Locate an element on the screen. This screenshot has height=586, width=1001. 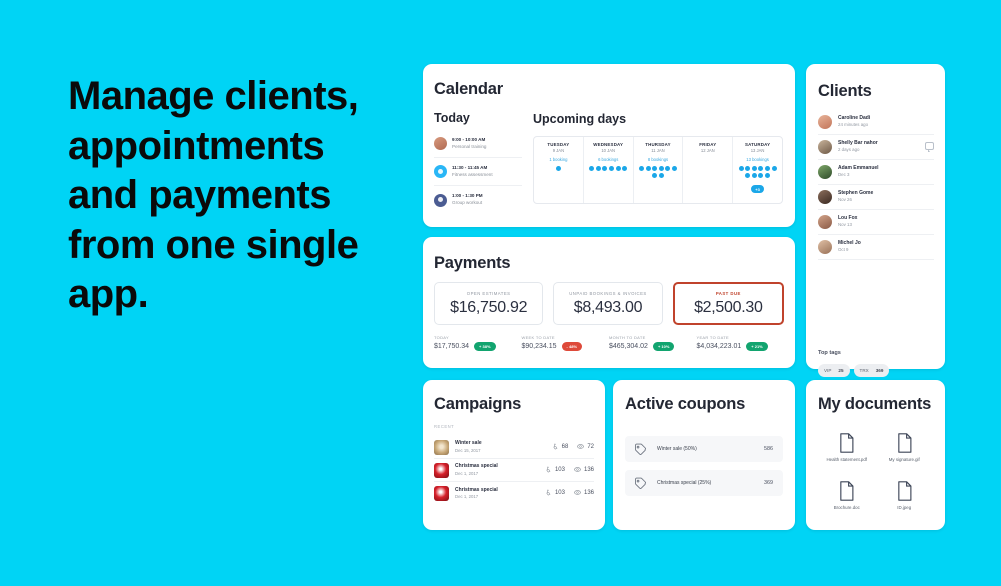
payment-box-label: UNPAID BOOKINGS & INVOICES is located at coordinates (608, 293).